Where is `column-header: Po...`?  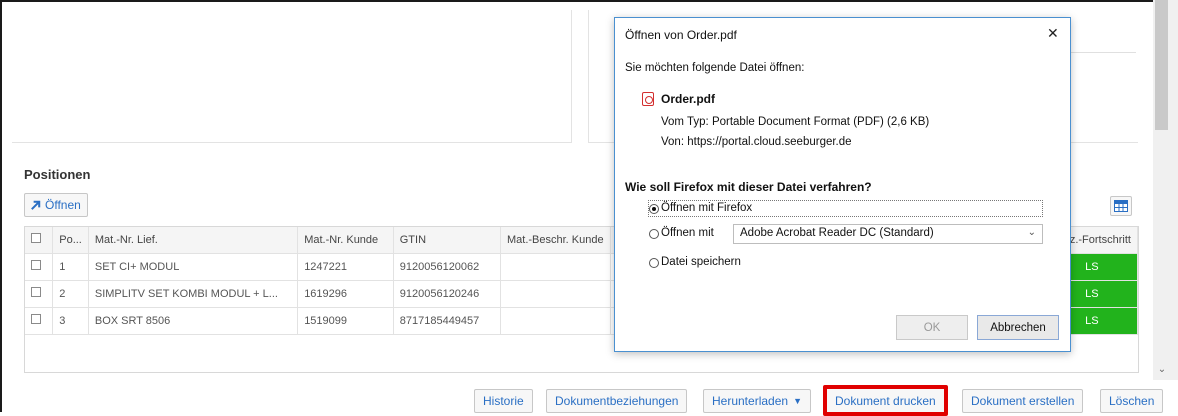
column-header: Po... is located at coordinates (70, 240).